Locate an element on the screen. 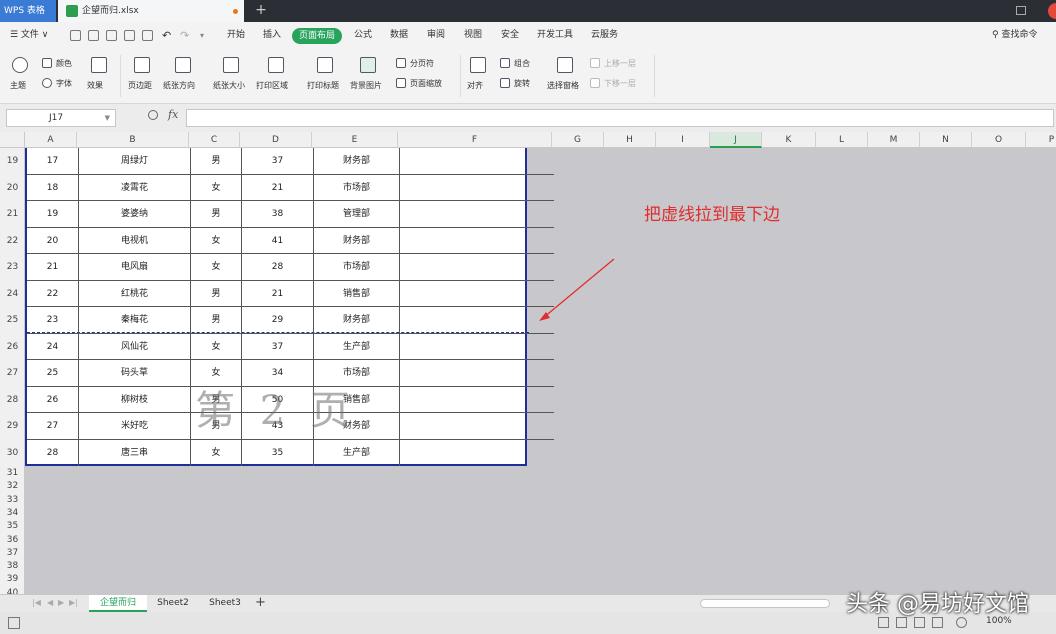  theme-icon is located at coordinates (20, 65).